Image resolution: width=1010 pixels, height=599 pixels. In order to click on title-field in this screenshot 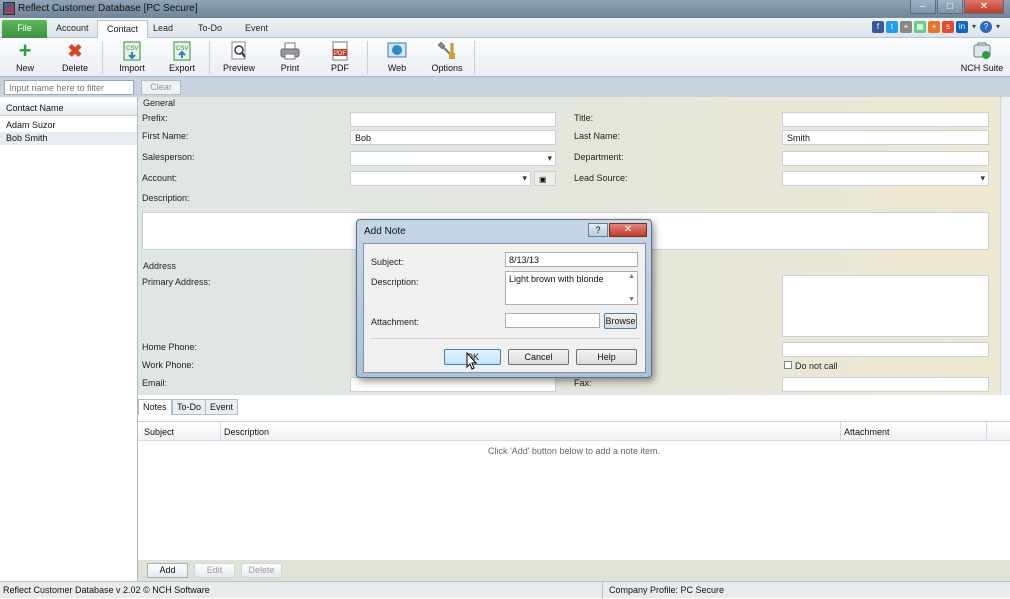, I will do `click(885, 119)`.